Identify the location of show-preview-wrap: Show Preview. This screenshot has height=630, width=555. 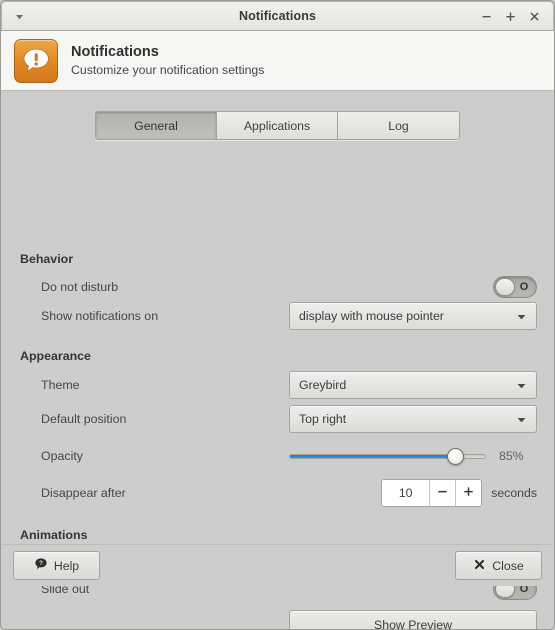
(413, 620).